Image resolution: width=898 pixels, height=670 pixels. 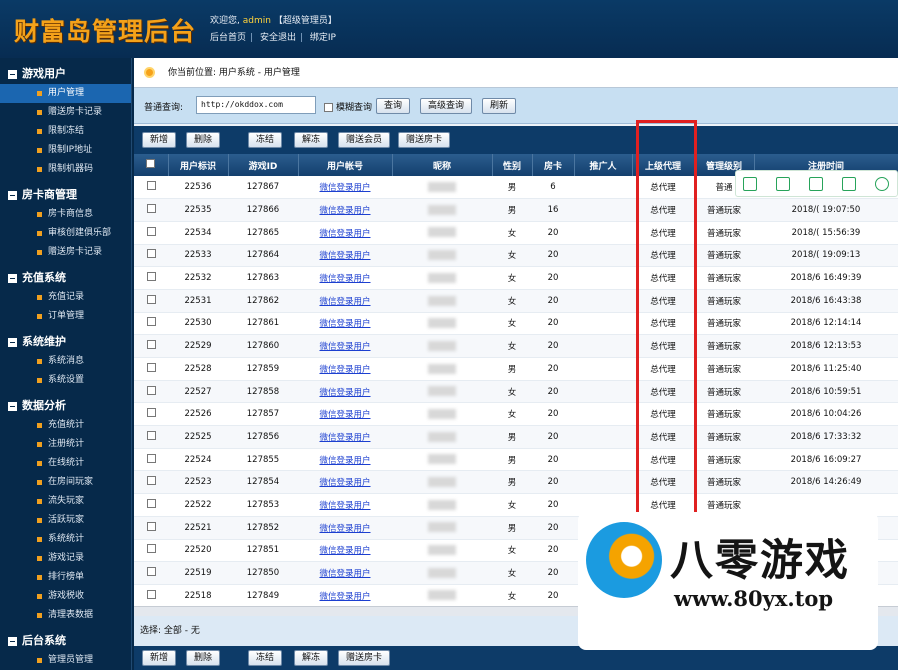 What do you see at coordinates (65, 425) in the screenshot?
I see `sidebar-item: 充值统计` at bounding box center [65, 425].